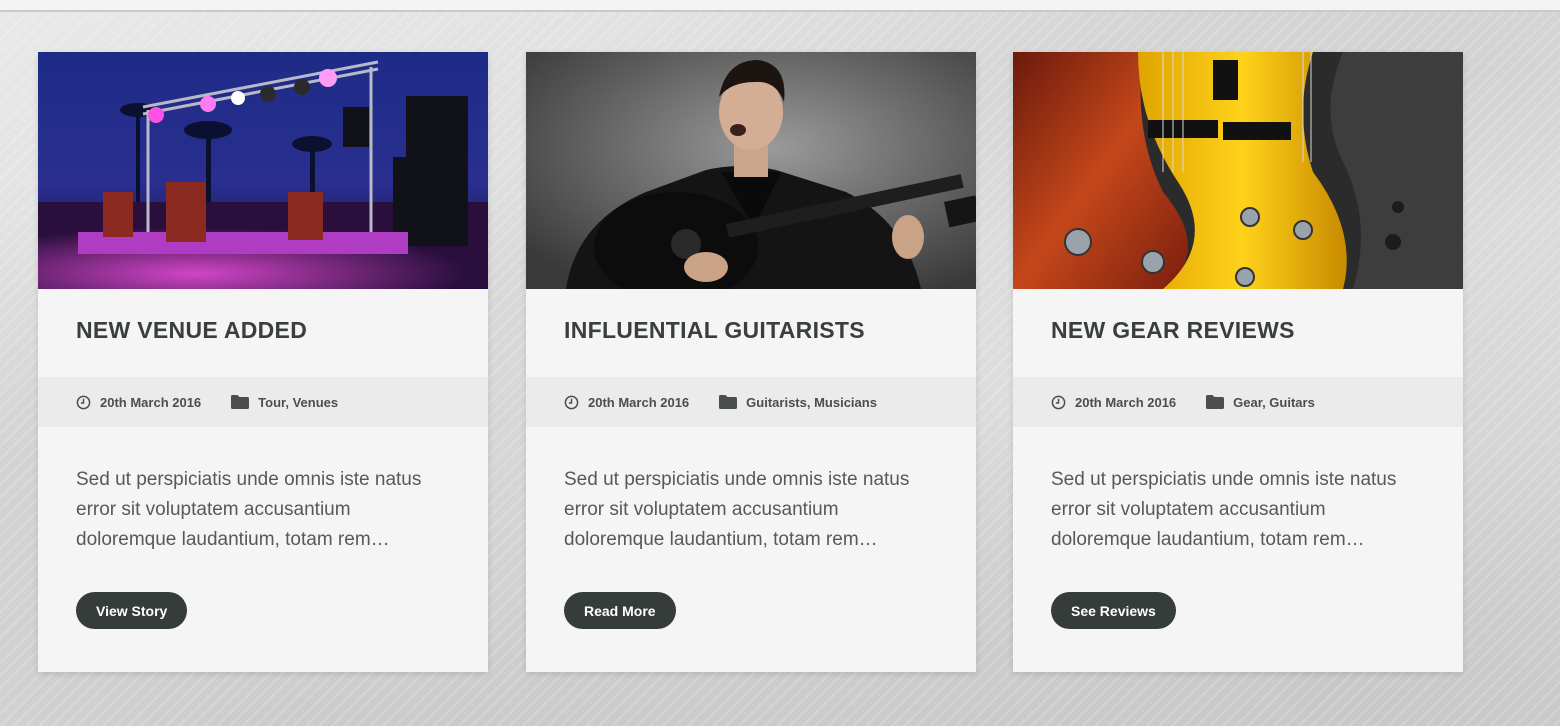 The image size is (1560, 726). I want to click on view-story-button: View Story, so click(132, 610).